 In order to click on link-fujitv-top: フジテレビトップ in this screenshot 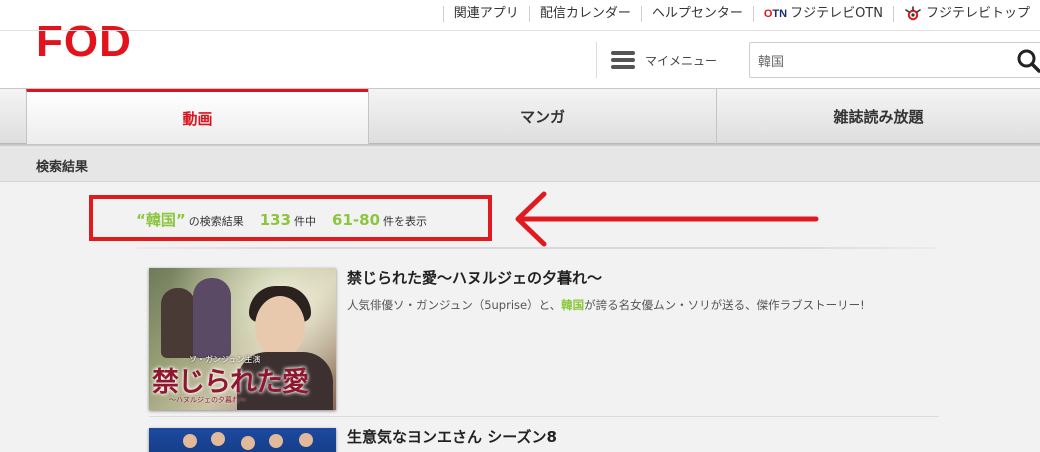, I will do `click(966, 14)`.